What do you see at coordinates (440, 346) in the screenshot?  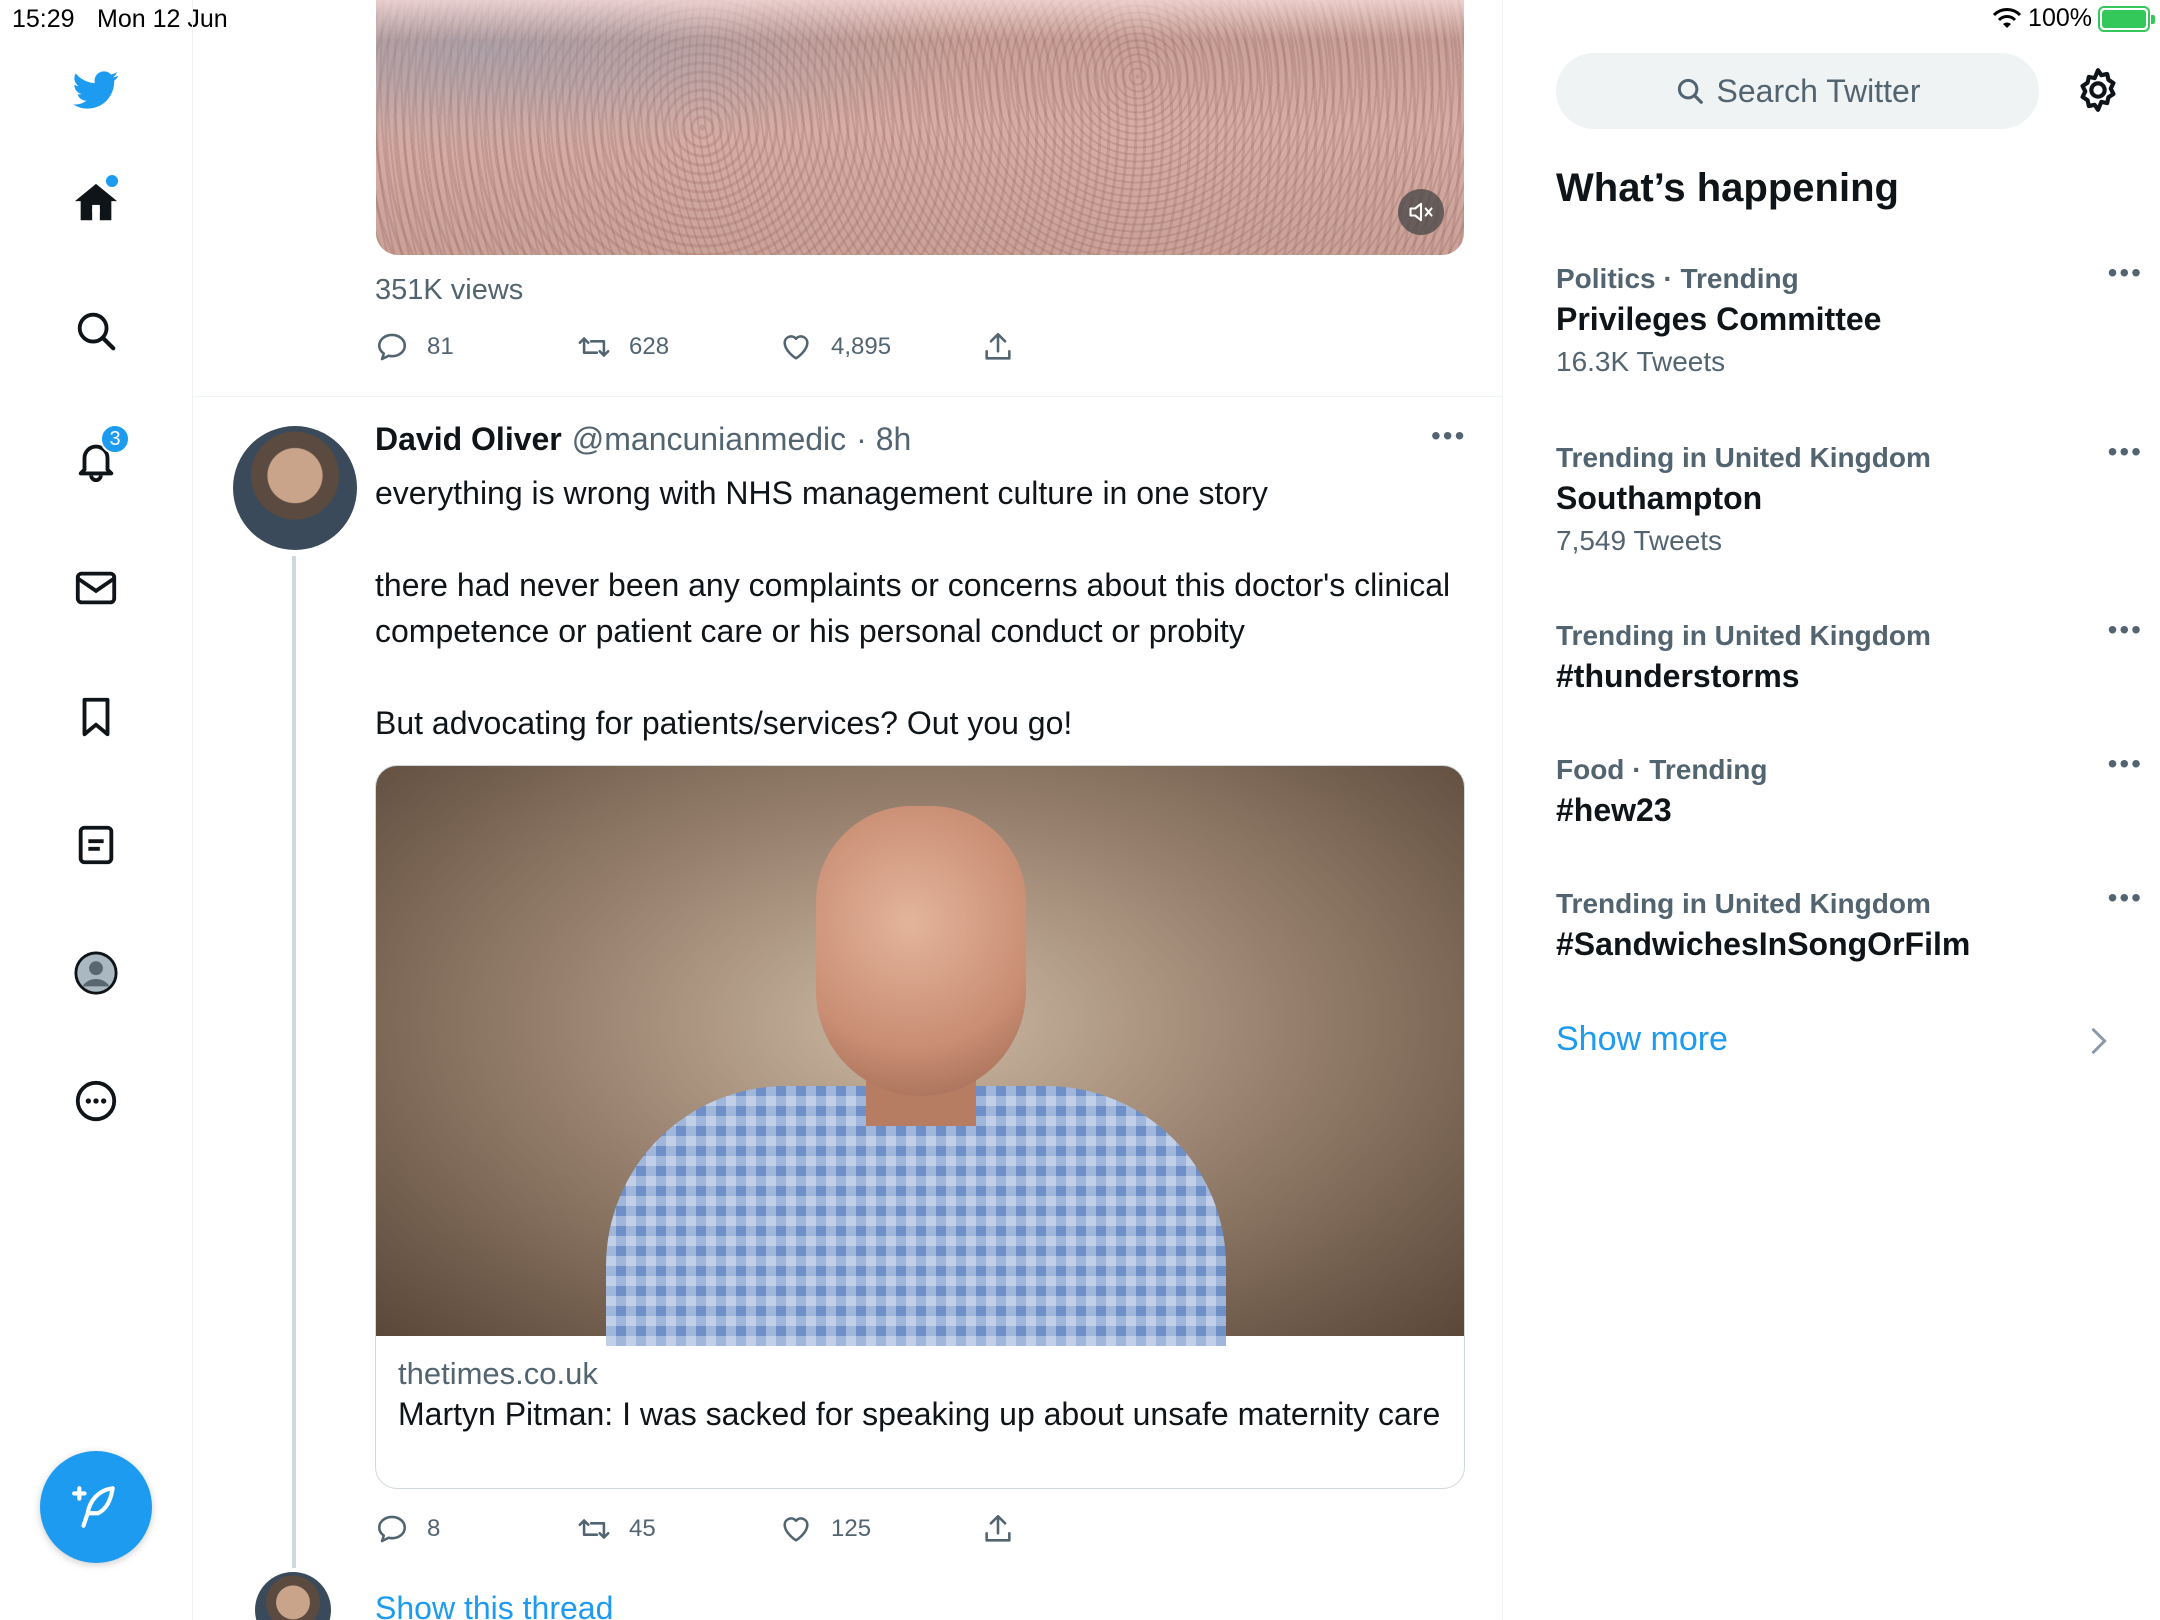 I see `reply-count: 81` at bounding box center [440, 346].